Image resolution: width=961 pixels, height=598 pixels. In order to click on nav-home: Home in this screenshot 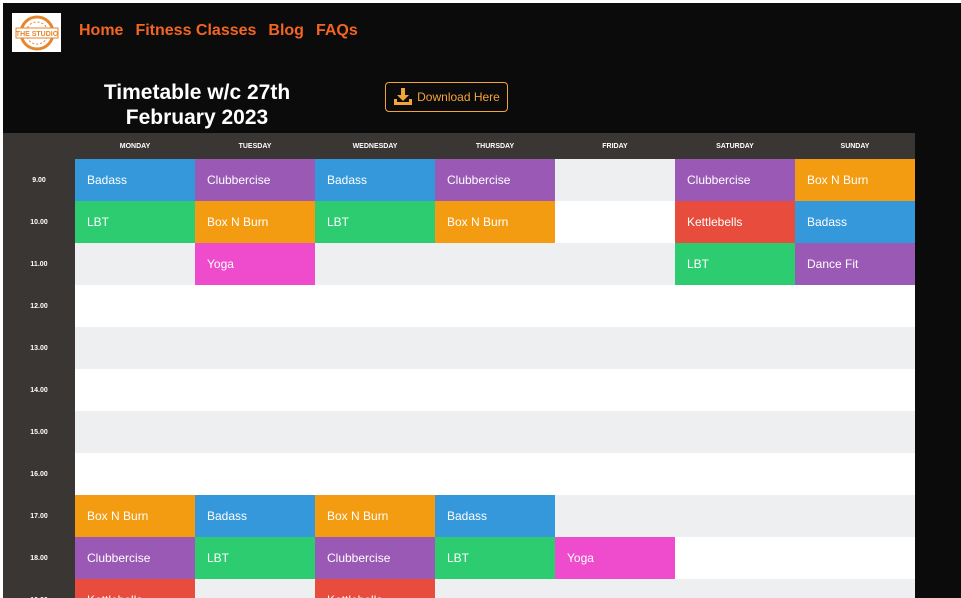, I will do `click(101, 31)`.